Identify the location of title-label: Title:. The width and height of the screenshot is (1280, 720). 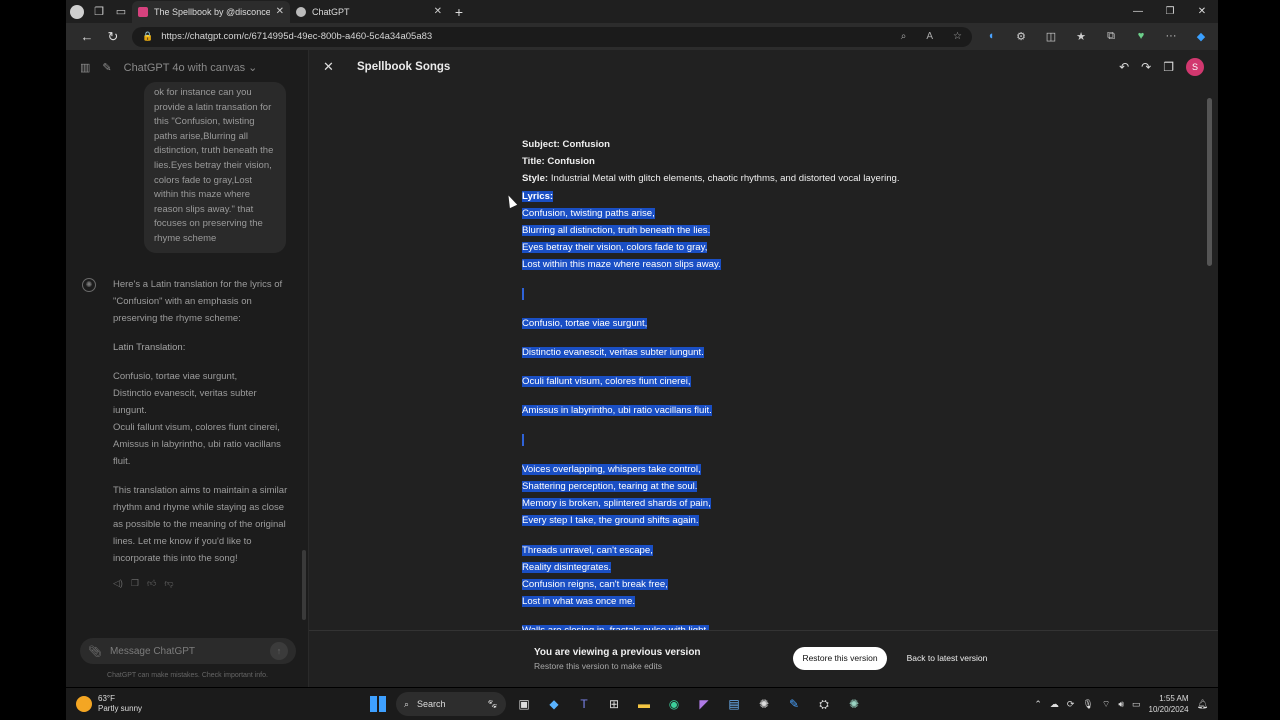
(533, 162).